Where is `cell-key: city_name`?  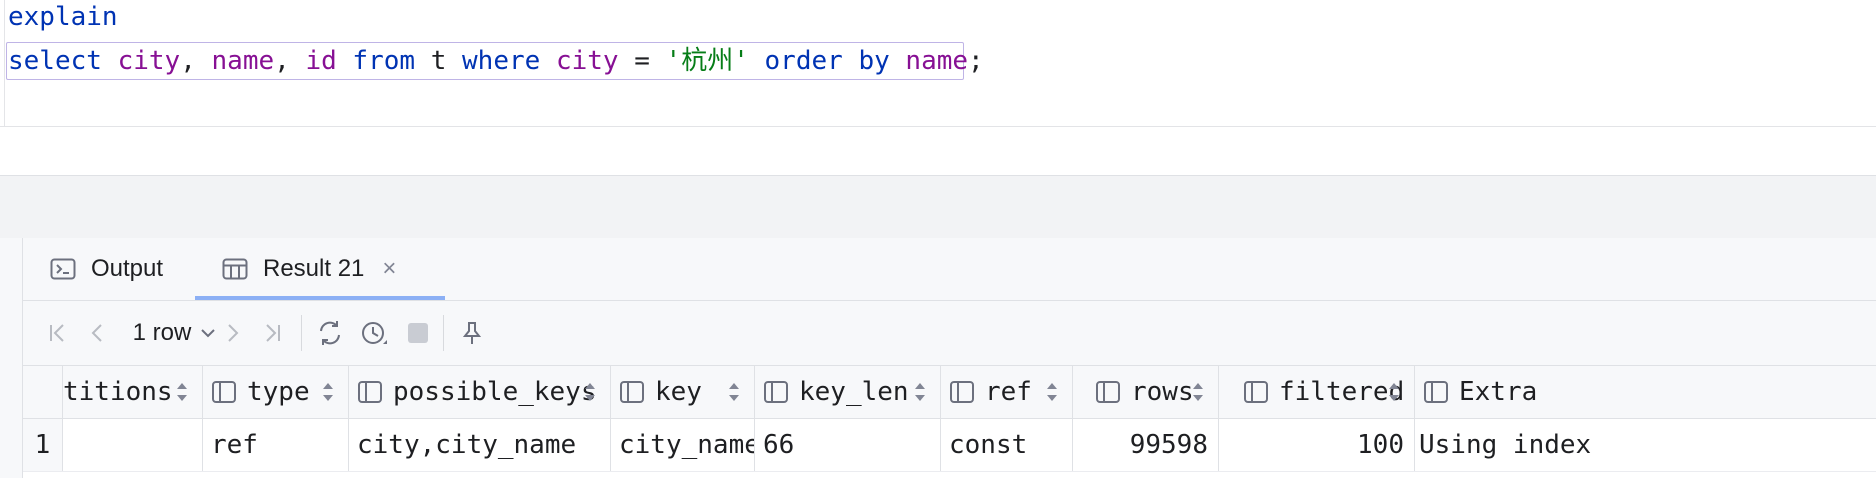
cell-key: city_name is located at coordinates (683, 445).